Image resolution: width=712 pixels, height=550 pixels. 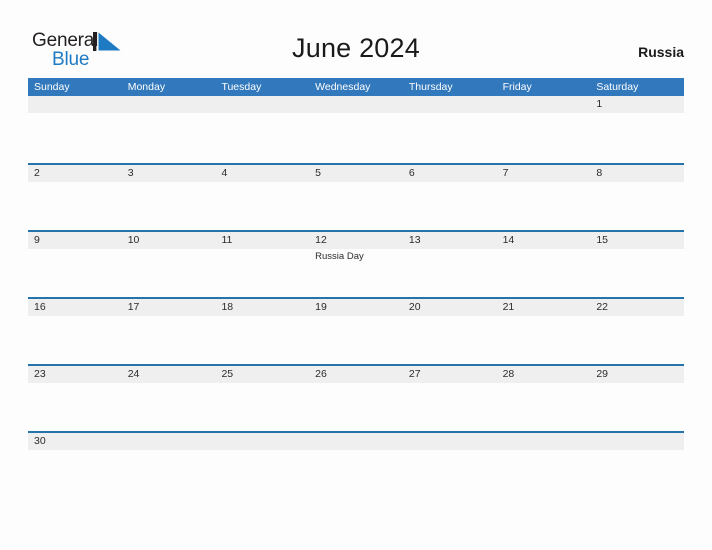 What do you see at coordinates (661, 52) in the screenshot?
I see `country-label: Russia` at bounding box center [661, 52].